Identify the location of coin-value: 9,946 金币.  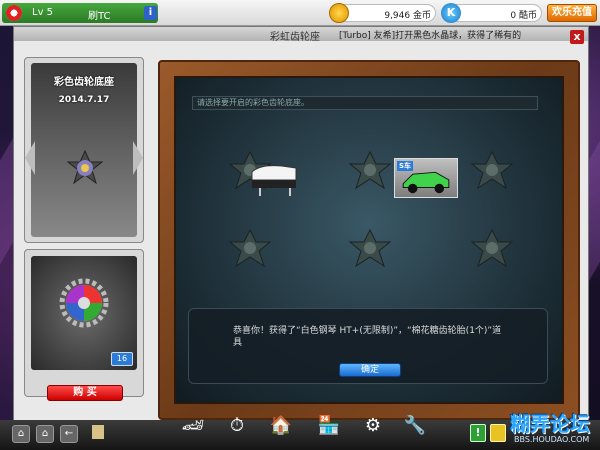
(407, 14).